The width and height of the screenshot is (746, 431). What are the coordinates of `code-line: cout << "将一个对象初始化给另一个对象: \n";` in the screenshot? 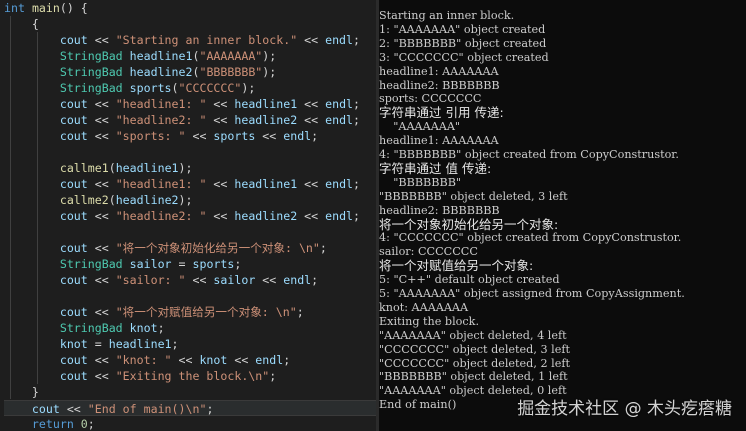 It's located at (190, 248).